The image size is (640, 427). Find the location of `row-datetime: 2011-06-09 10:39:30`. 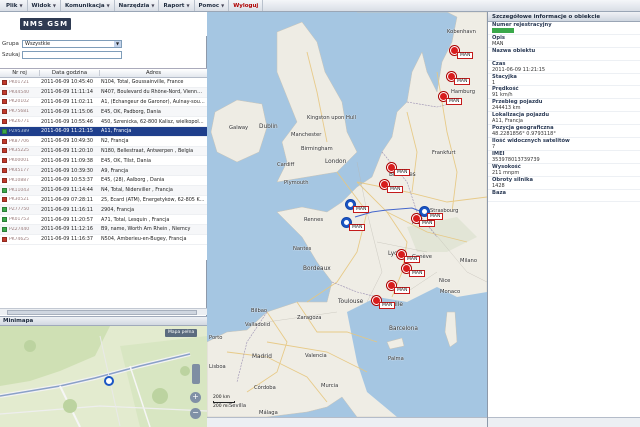

row-datetime: 2011-06-09 10:39:30 is located at coordinates (67, 170).